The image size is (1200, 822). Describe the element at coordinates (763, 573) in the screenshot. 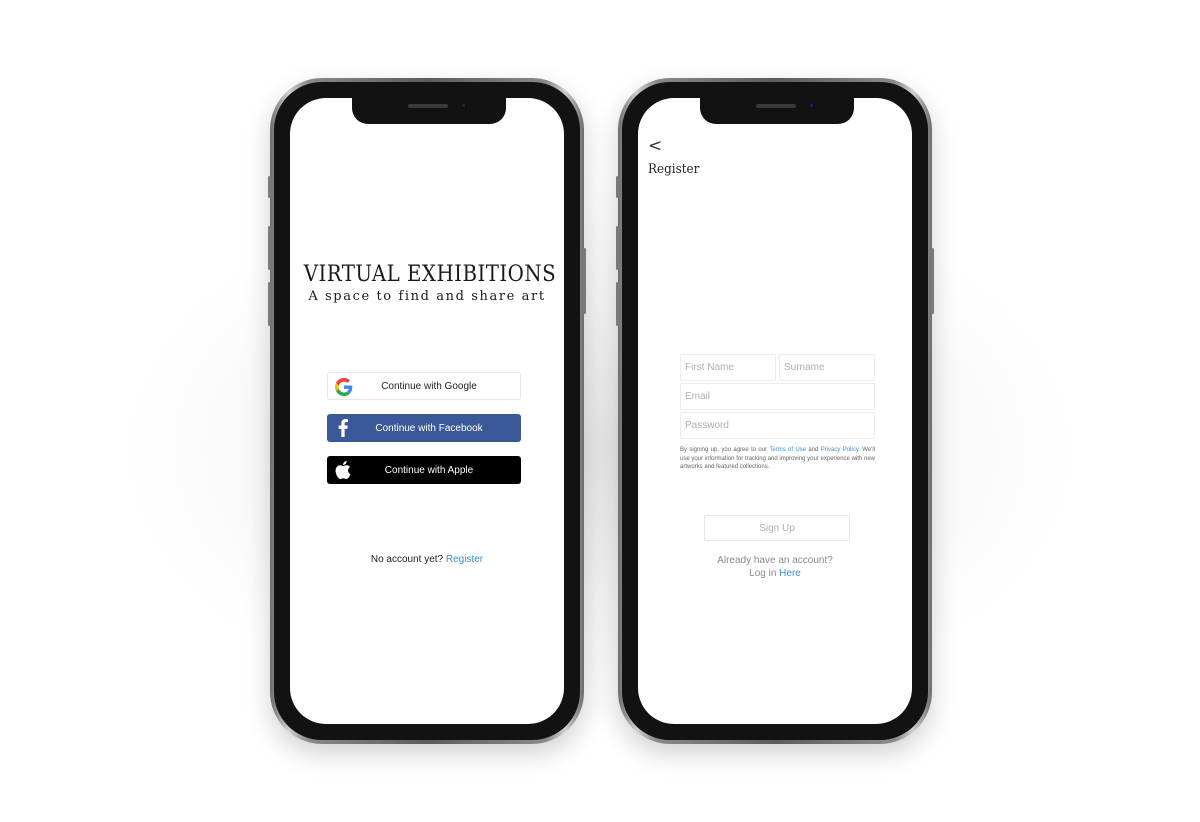

I see `login-prefix: Log in` at that location.